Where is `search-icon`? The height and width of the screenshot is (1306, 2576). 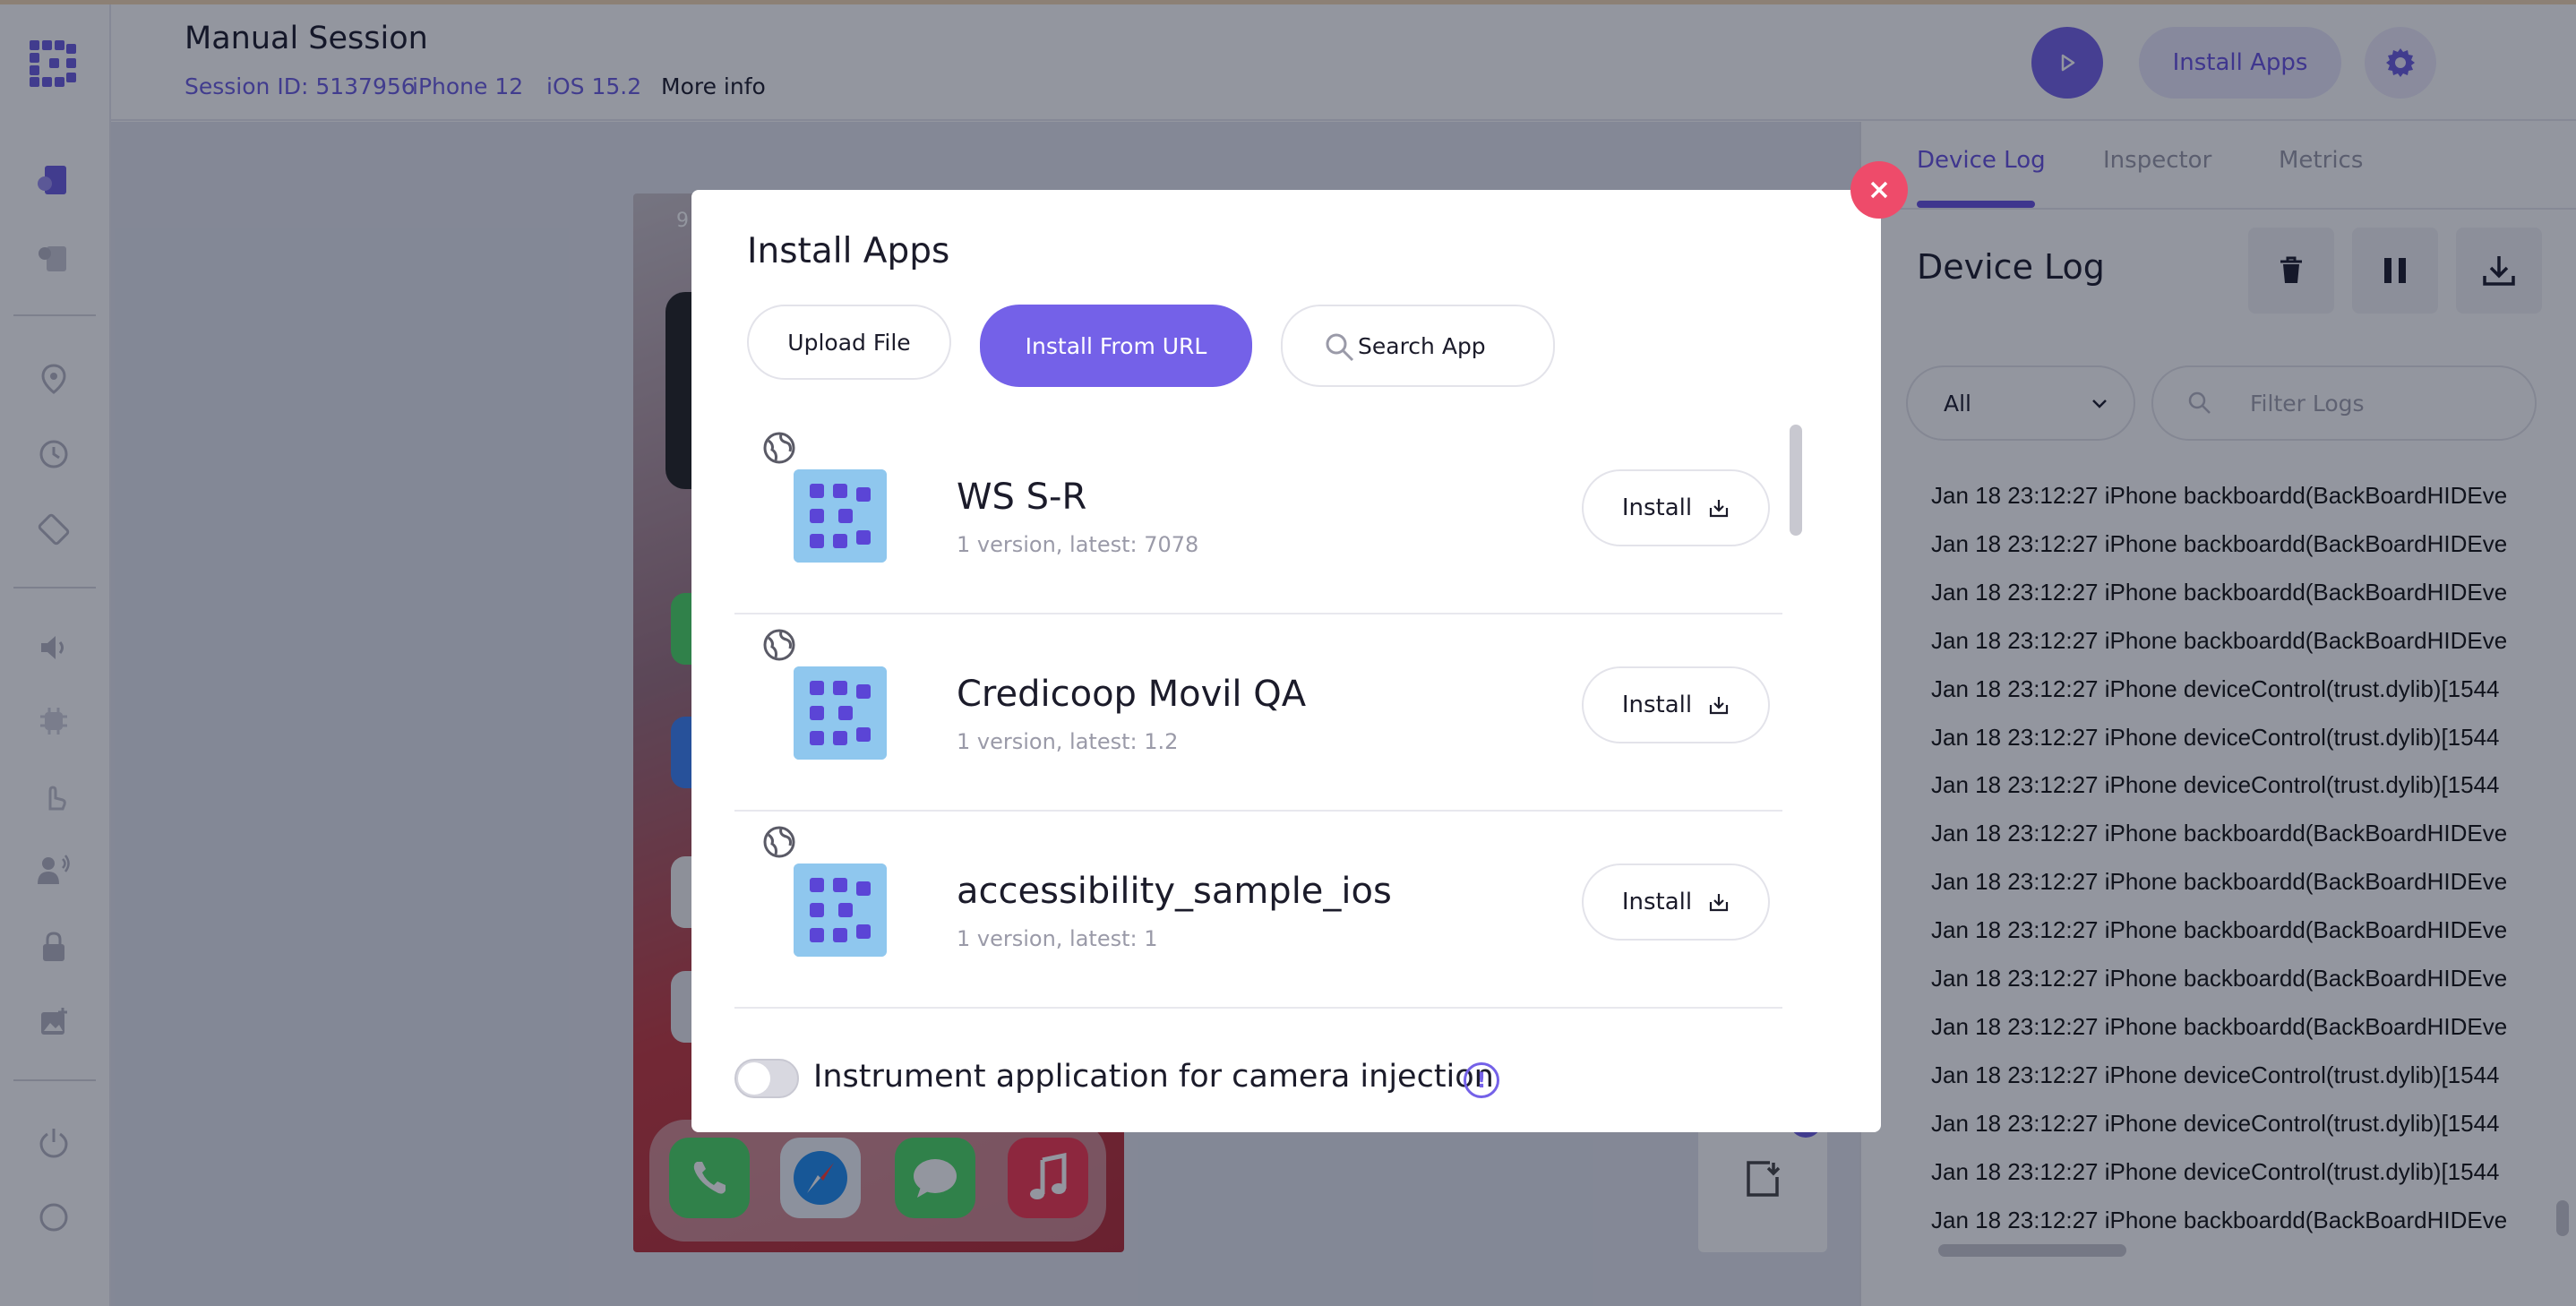
search-icon is located at coordinates (1340, 347).